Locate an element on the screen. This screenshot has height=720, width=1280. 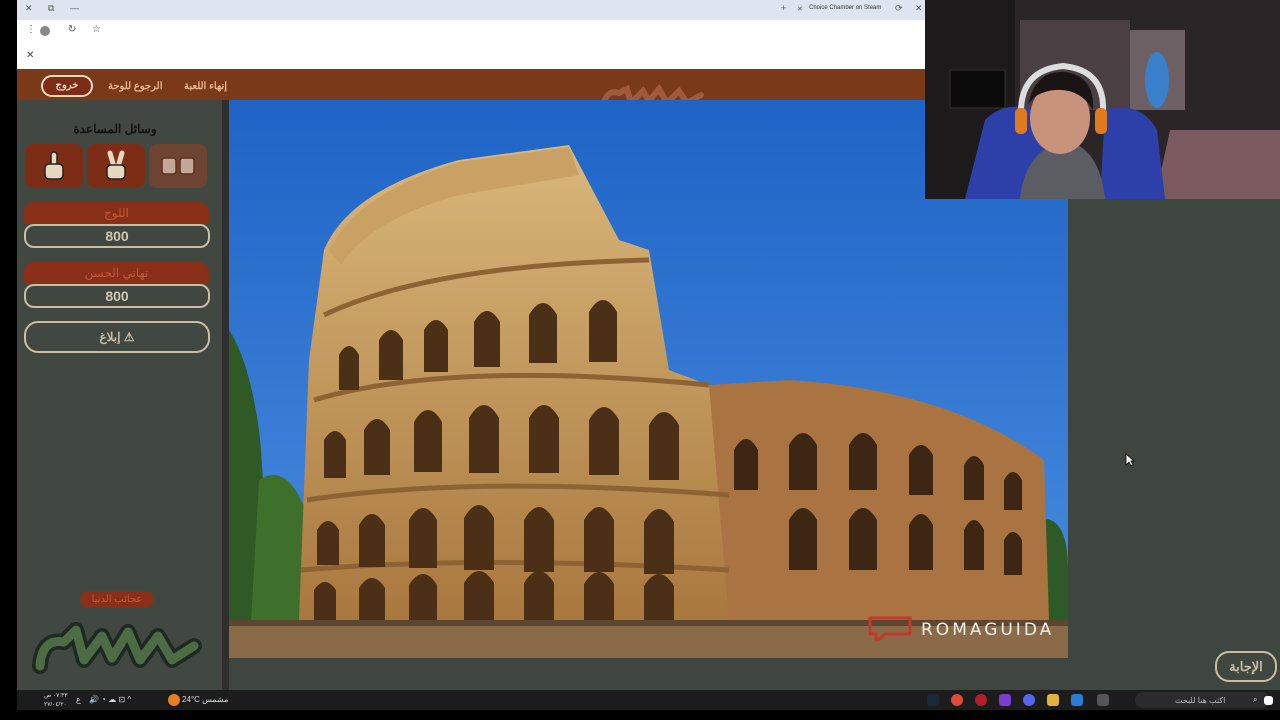
category-badge: عجائب الدنيا is located at coordinates (117, 599).